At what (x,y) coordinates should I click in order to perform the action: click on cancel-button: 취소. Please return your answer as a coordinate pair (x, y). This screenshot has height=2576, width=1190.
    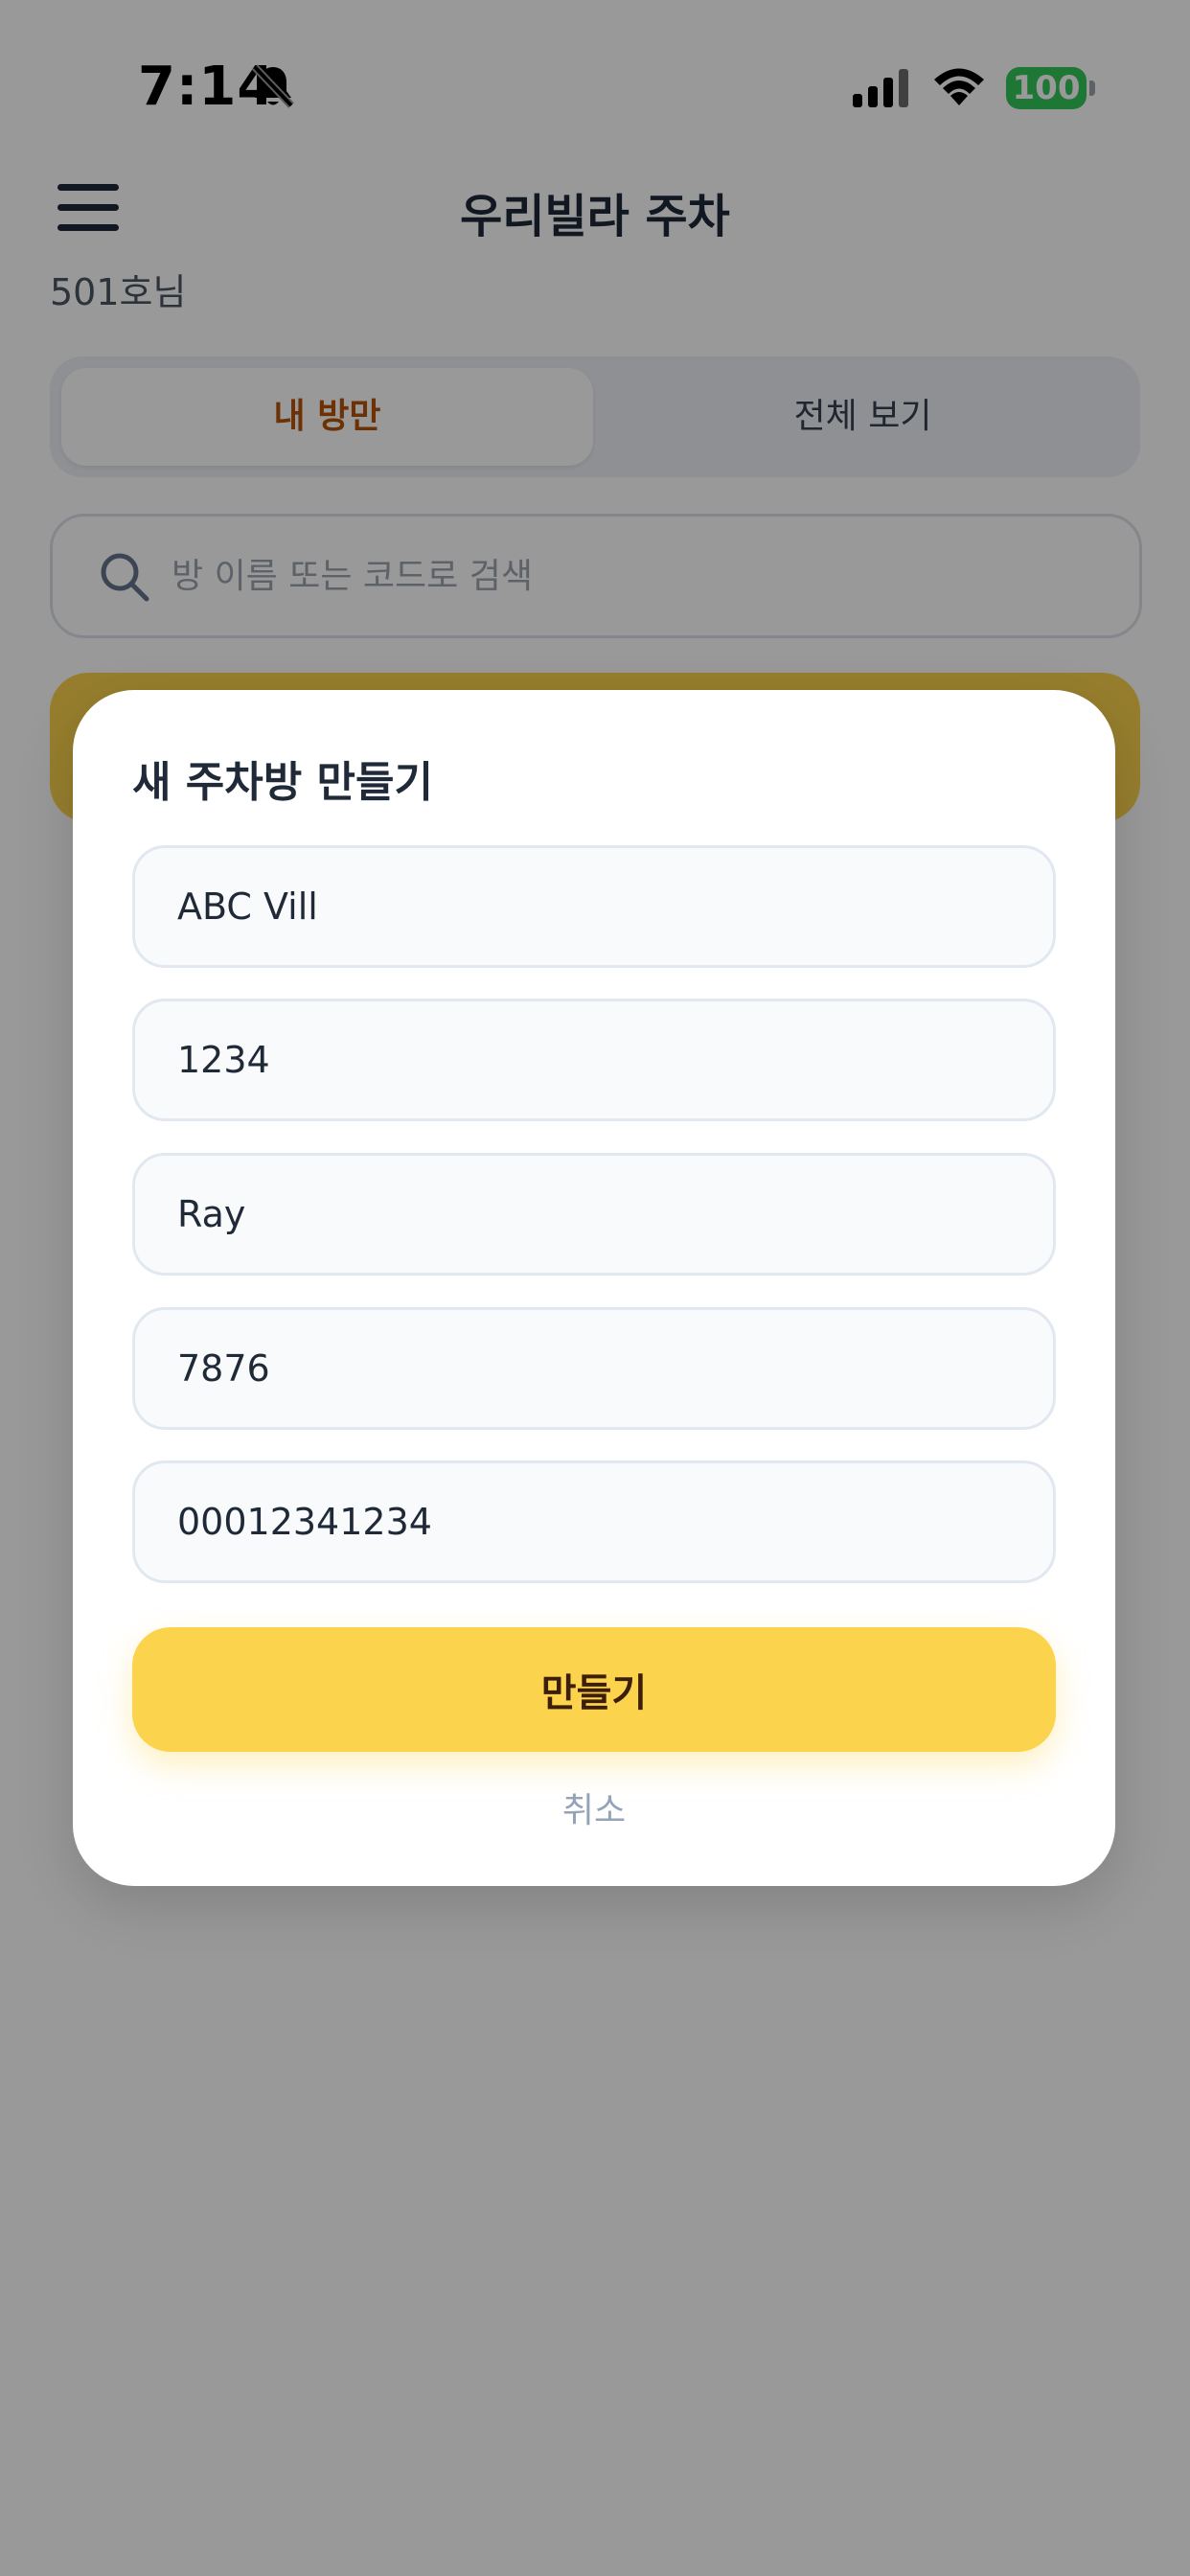
    Looking at the image, I should click on (594, 1807).